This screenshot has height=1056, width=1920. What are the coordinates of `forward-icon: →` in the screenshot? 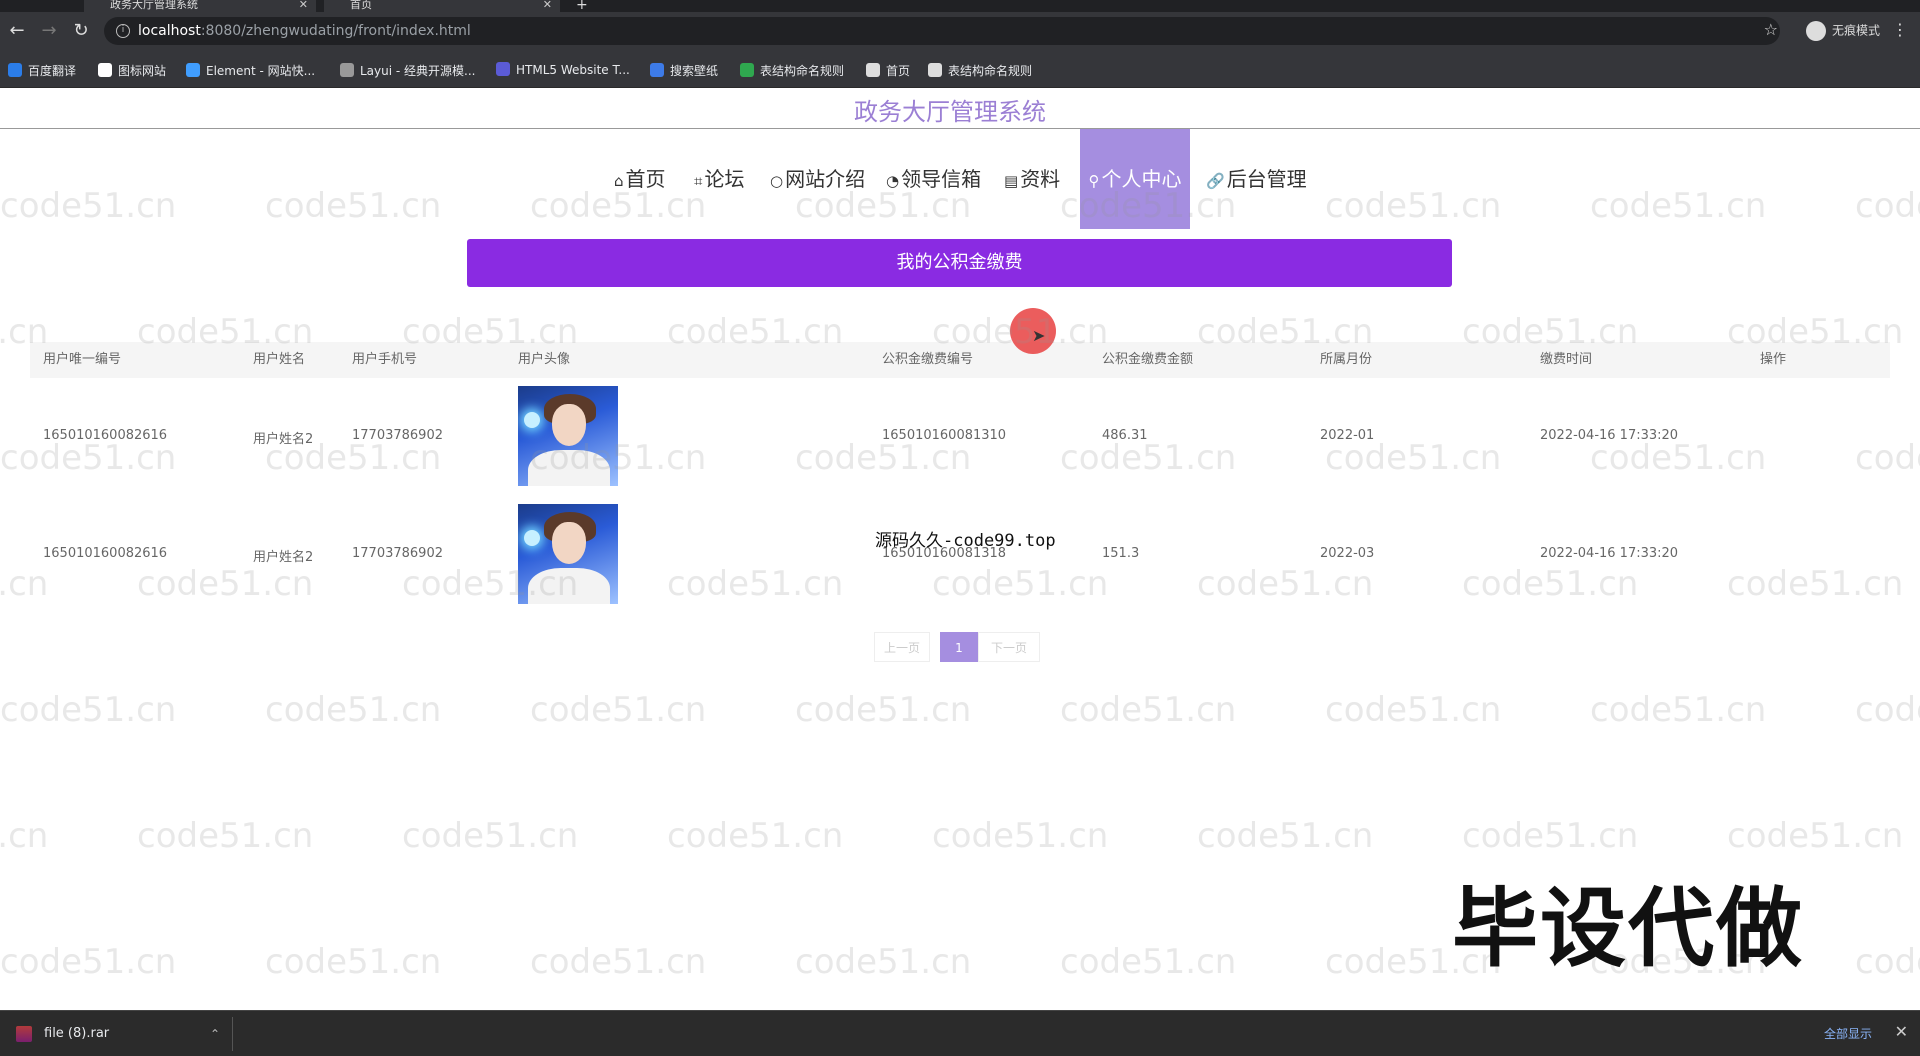 It's located at (49, 31).